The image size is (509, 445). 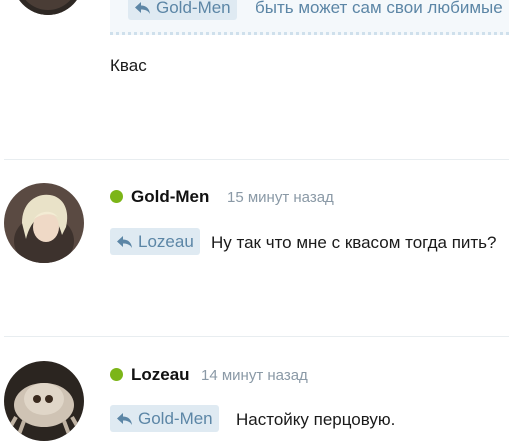 I want to click on message-text: Ну так что мне с квасом тогда пить?, so click(x=354, y=242).